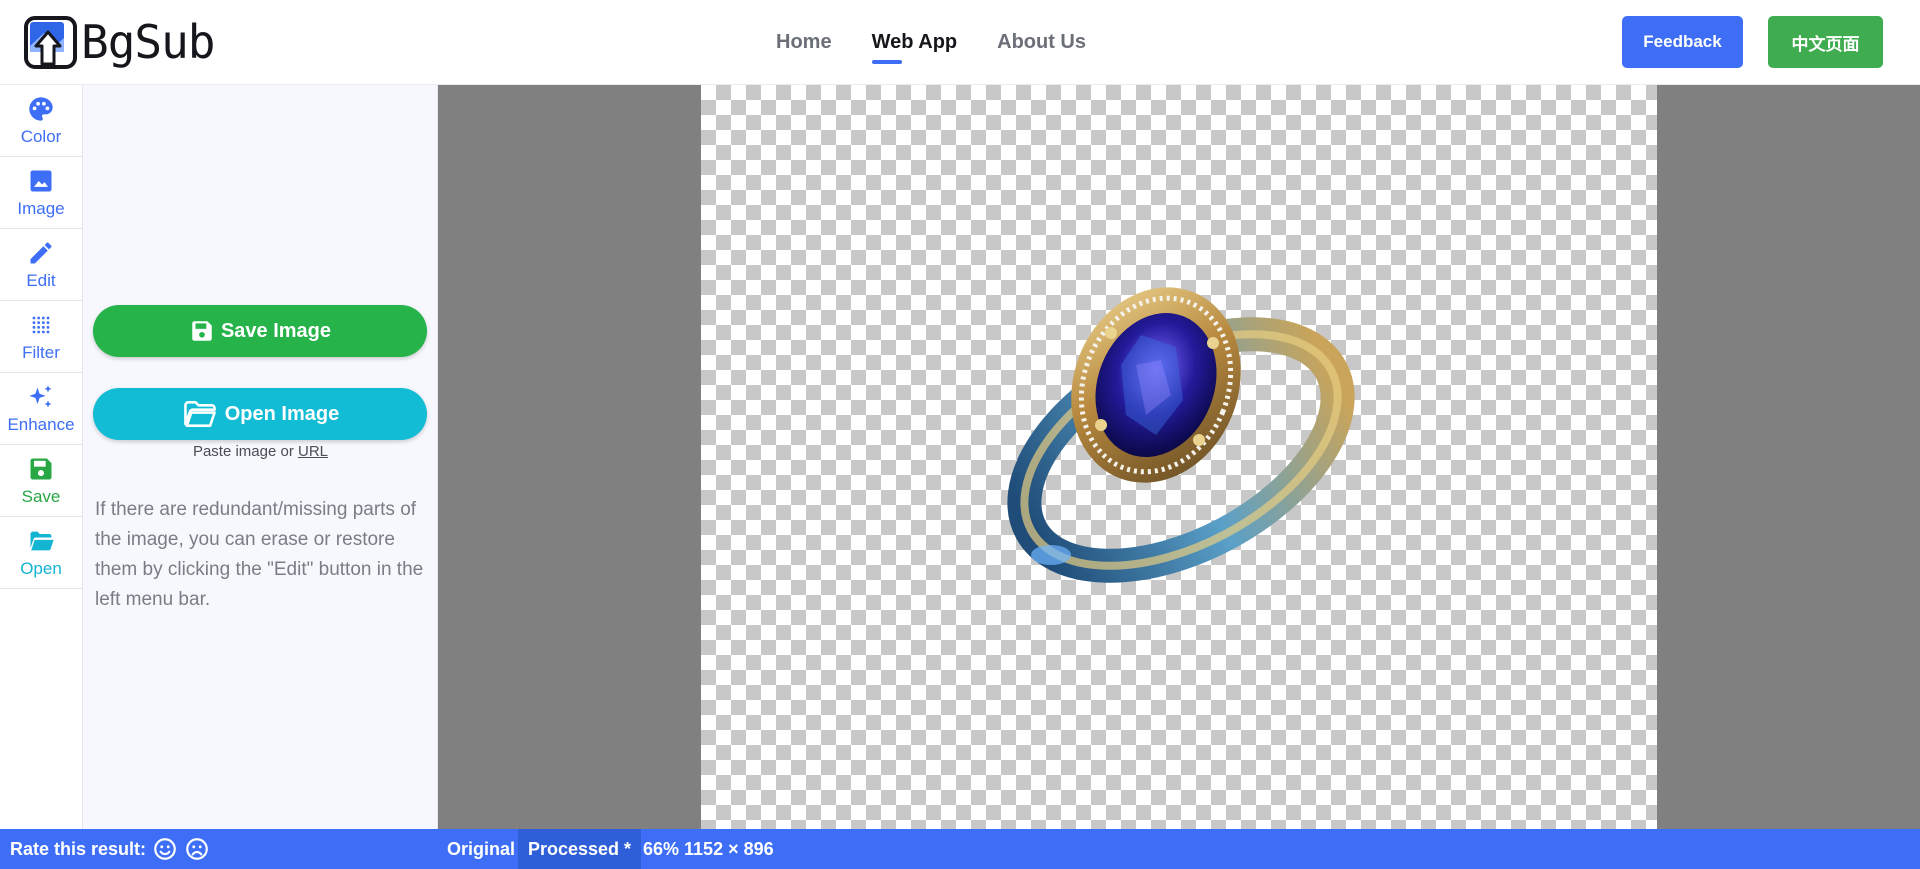  I want to click on sidebar-item-image: Image, so click(41, 193).